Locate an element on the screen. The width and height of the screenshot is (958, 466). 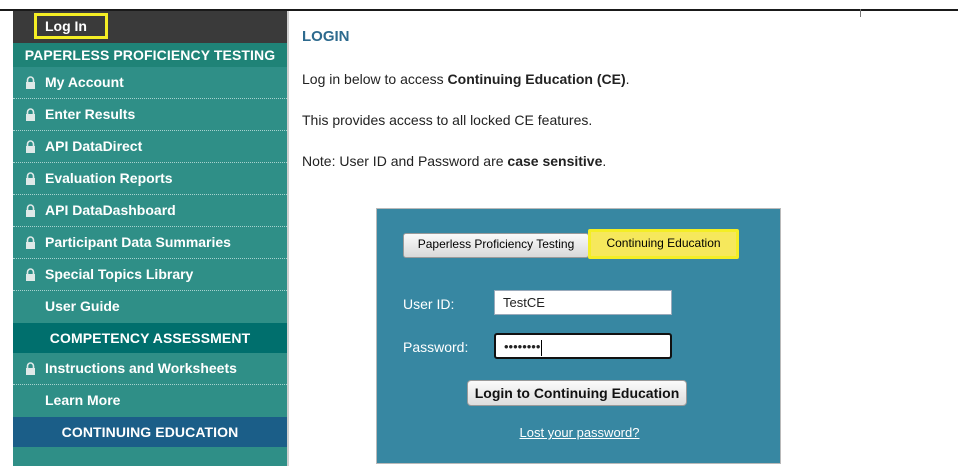
sidebar-item-api-datadirect: API DataDirect is located at coordinates (150, 147).